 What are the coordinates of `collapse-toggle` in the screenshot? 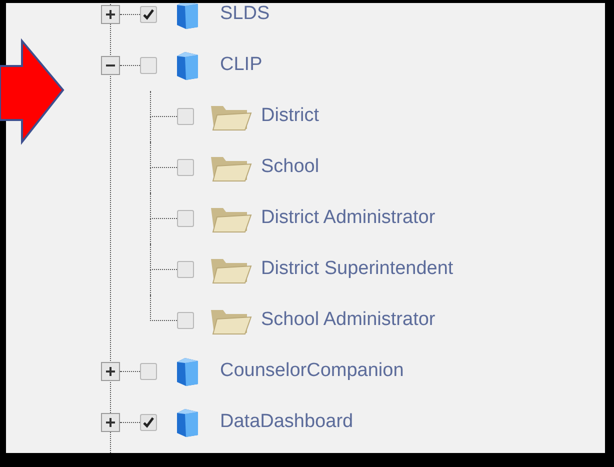 It's located at (110, 65).